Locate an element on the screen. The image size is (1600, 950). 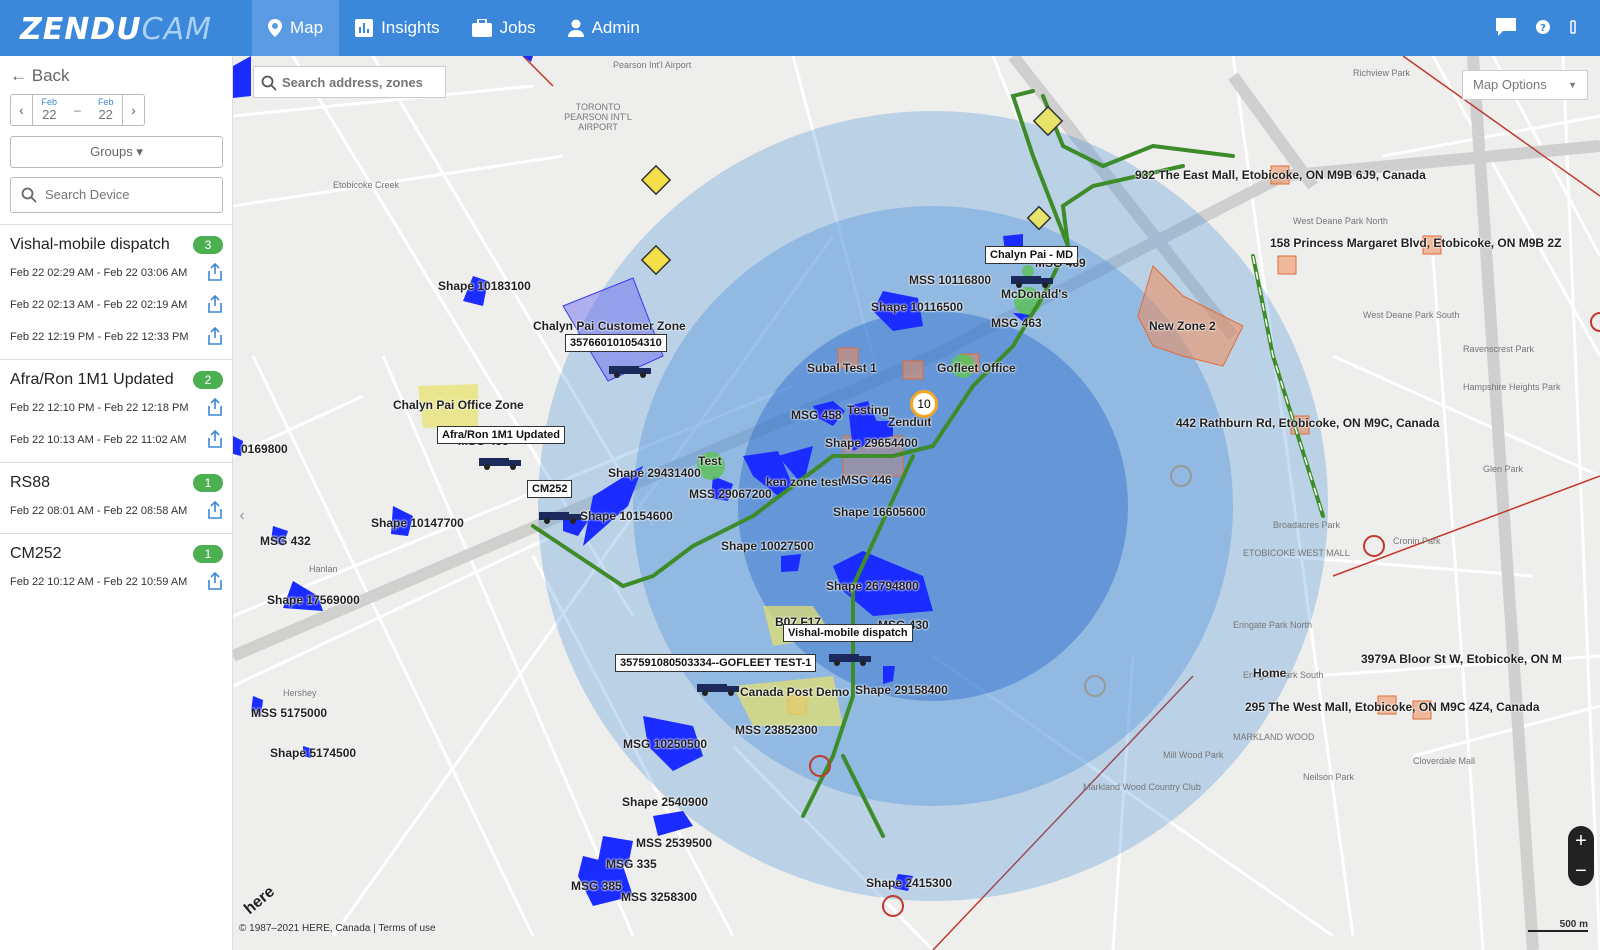
map-label: MSS 10116800 is located at coordinates (950, 280).